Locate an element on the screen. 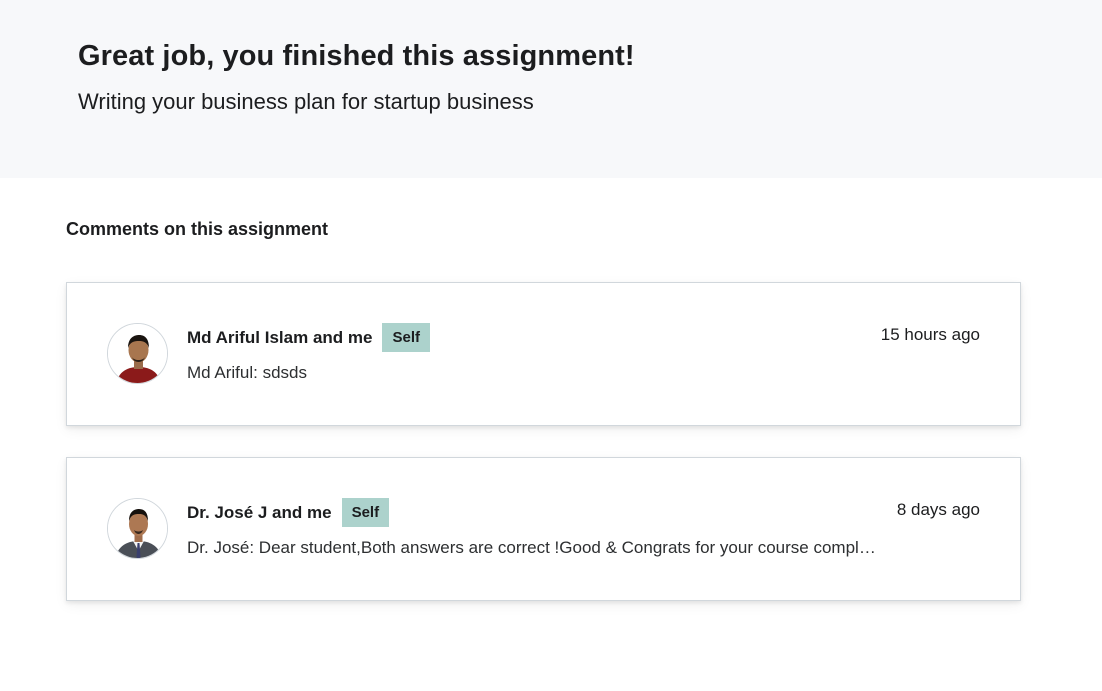  comment-author: Dr. José J and me is located at coordinates (259, 512).